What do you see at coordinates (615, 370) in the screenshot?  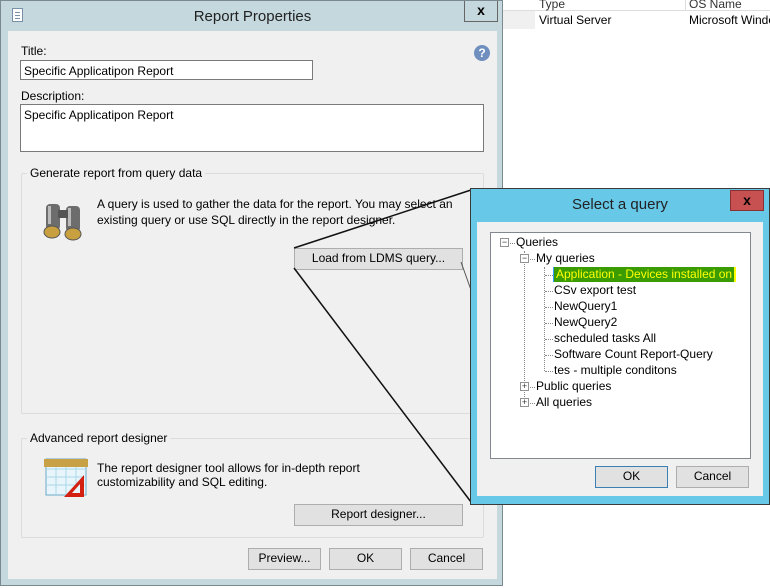 I see `tree-item: tes - multiple conditons` at bounding box center [615, 370].